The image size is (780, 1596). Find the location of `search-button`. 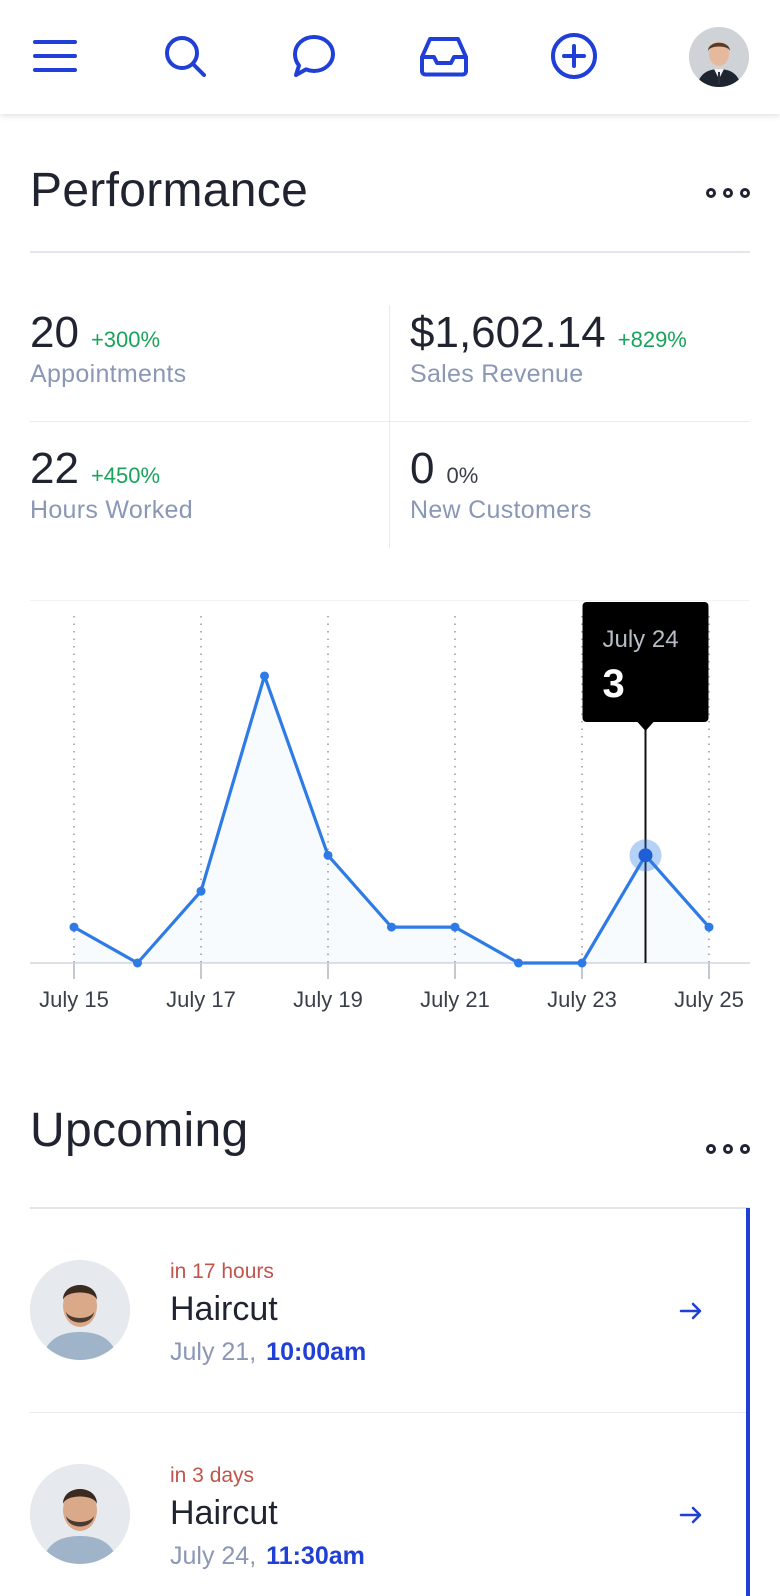

search-button is located at coordinates (185, 56).